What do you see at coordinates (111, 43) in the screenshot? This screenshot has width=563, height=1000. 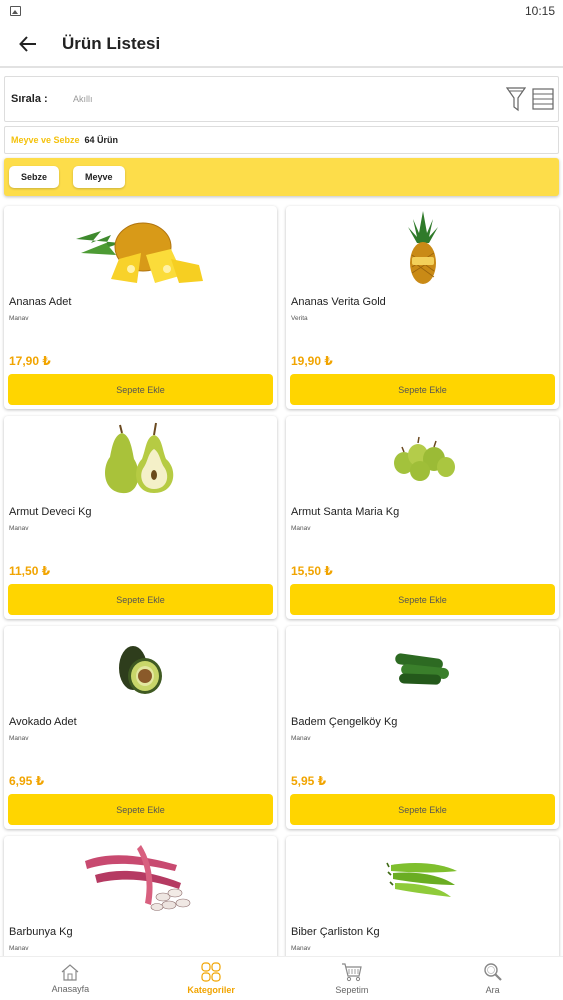 I see `page-title: Ürün Listesi` at bounding box center [111, 43].